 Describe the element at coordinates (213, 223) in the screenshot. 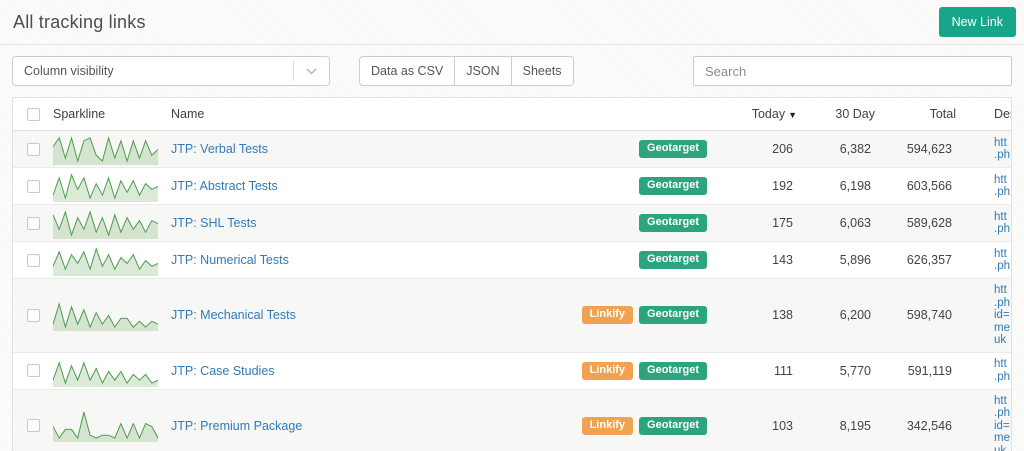

I see `link-name: JTP: SHL Tests` at that location.